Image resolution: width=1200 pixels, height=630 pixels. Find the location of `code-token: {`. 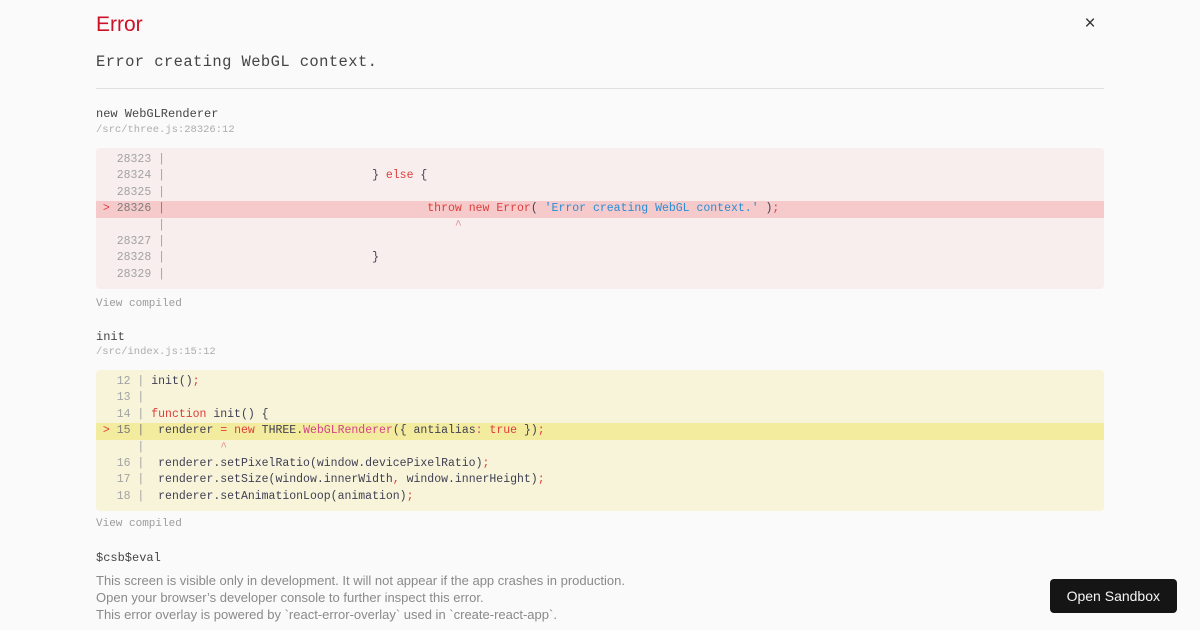

code-token: { is located at coordinates (420, 176).